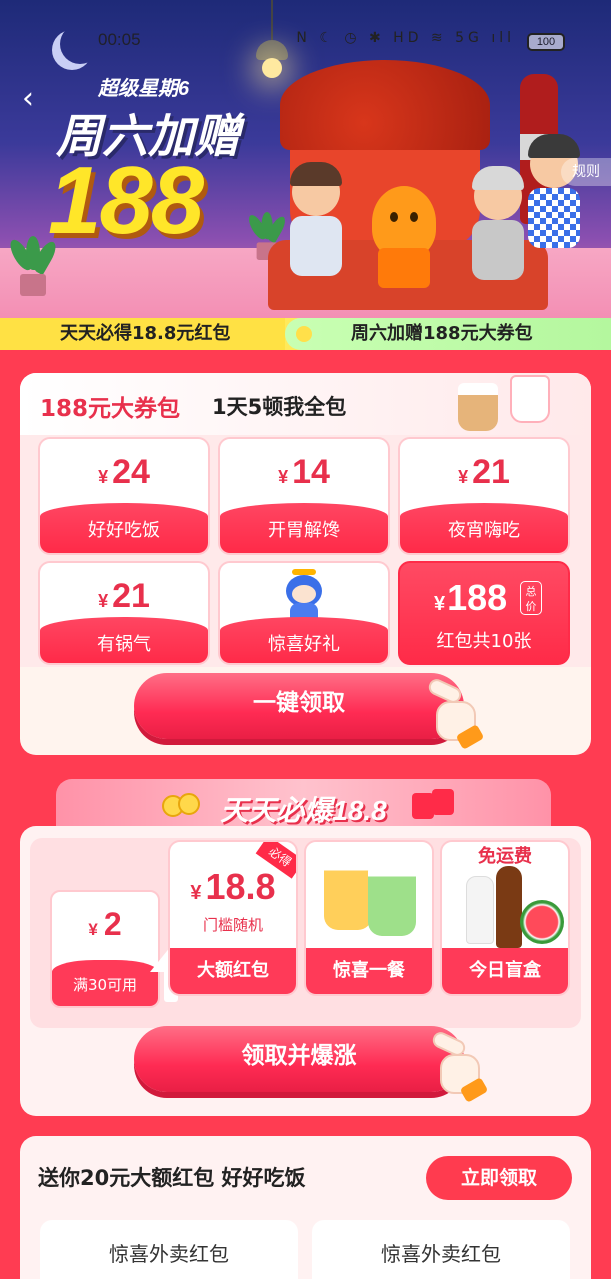  What do you see at coordinates (531, 598) in the screenshot?
I see `total-tag: 总价` at bounding box center [531, 598].